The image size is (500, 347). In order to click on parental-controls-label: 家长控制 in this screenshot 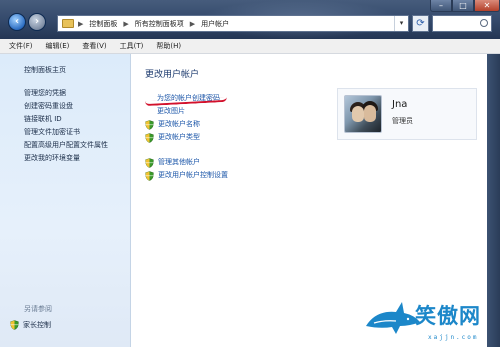, I will do `click(37, 325)`.